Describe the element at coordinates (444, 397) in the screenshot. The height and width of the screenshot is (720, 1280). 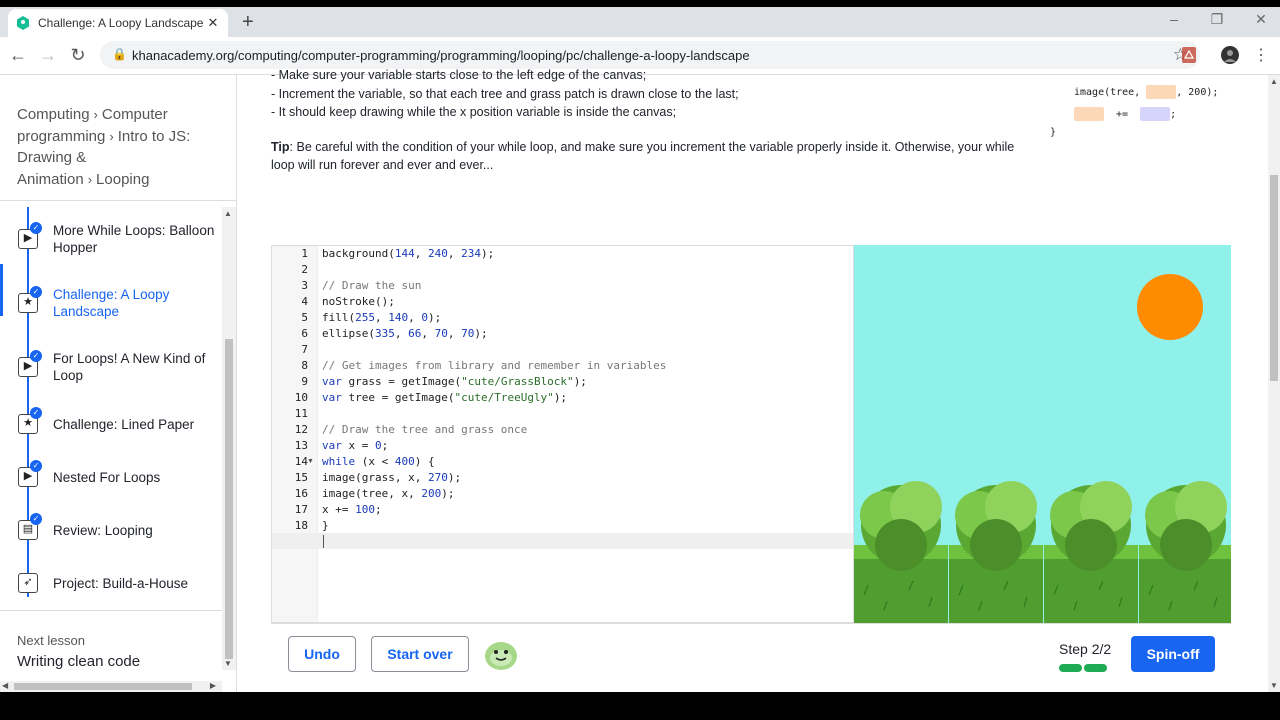
I see `code-line: var tree = getImage("cute/TreeUgly");` at that location.